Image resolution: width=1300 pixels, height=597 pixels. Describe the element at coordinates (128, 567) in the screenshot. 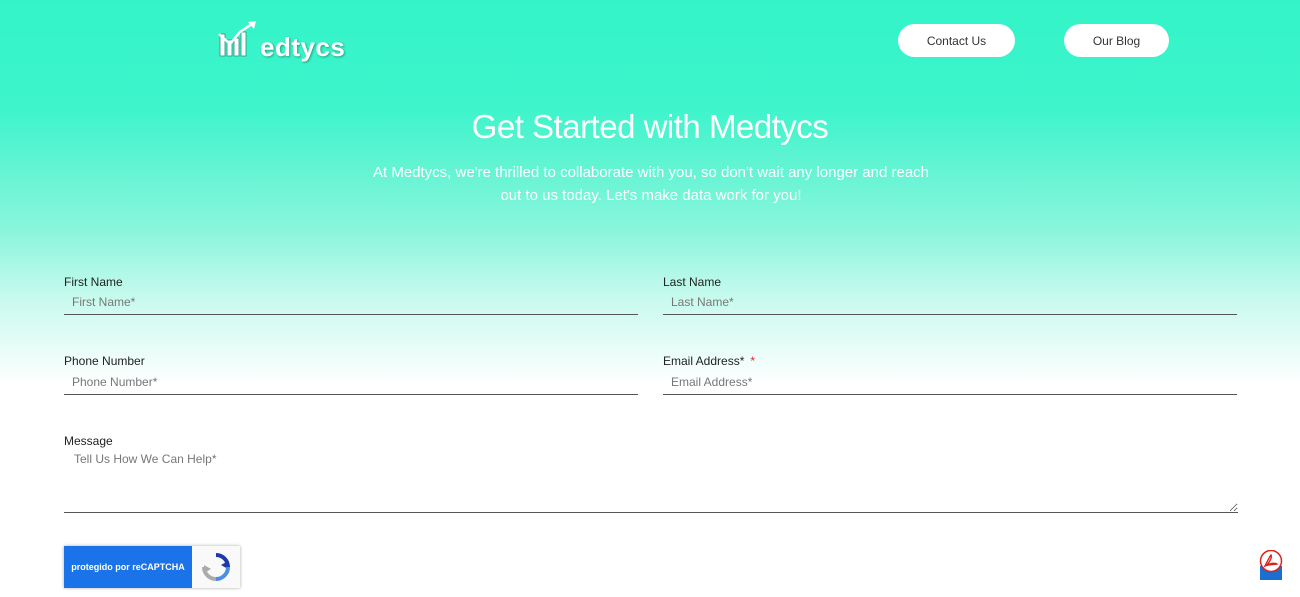

I see `recaptcha-label: protegido por reCAPTCHA` at that location.